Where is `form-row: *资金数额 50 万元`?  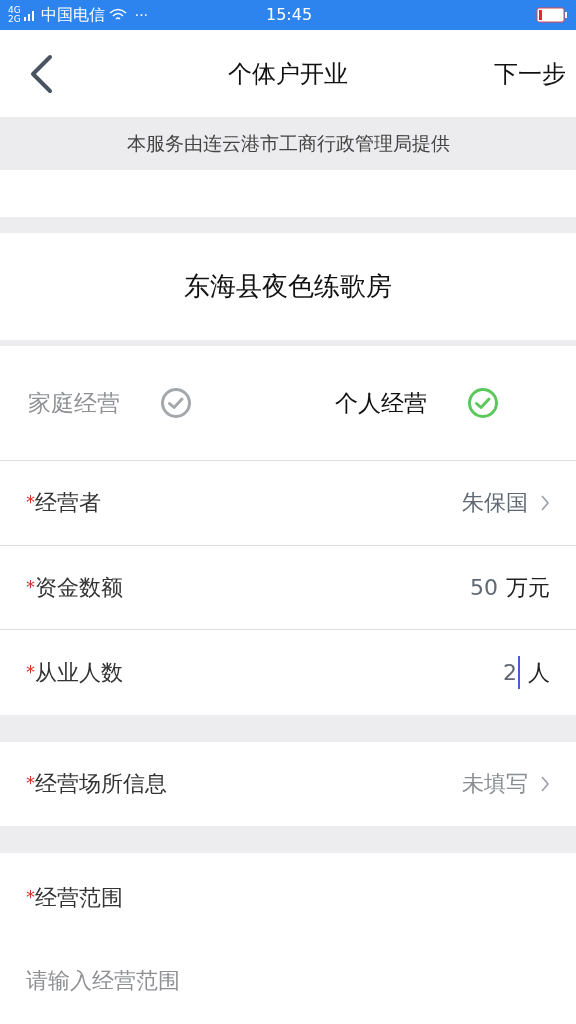
form-row: *资金数额 50 万元 is located at coordinates (288, 588).